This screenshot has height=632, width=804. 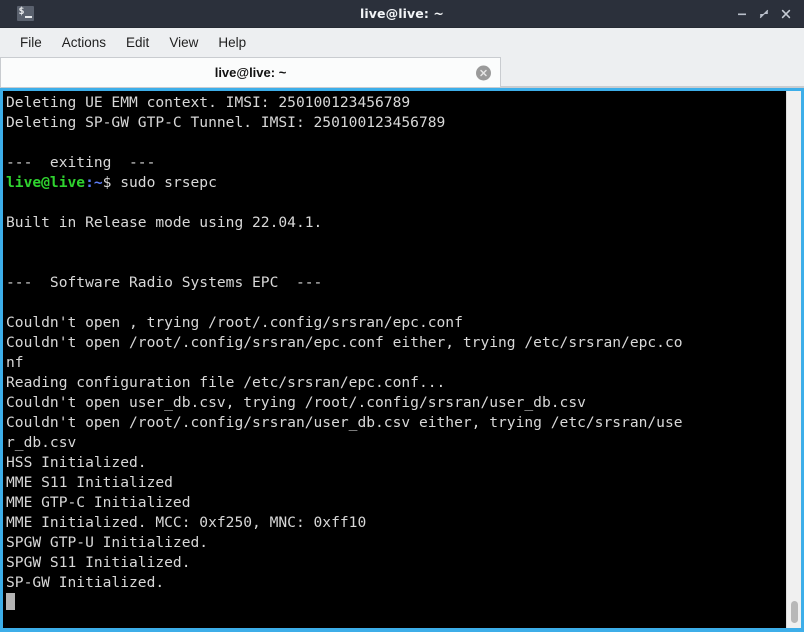 What do you see at coordinates (183, 42) in the screenshot?
I see `menu-item-view: View` at bounding box center [183, 42].